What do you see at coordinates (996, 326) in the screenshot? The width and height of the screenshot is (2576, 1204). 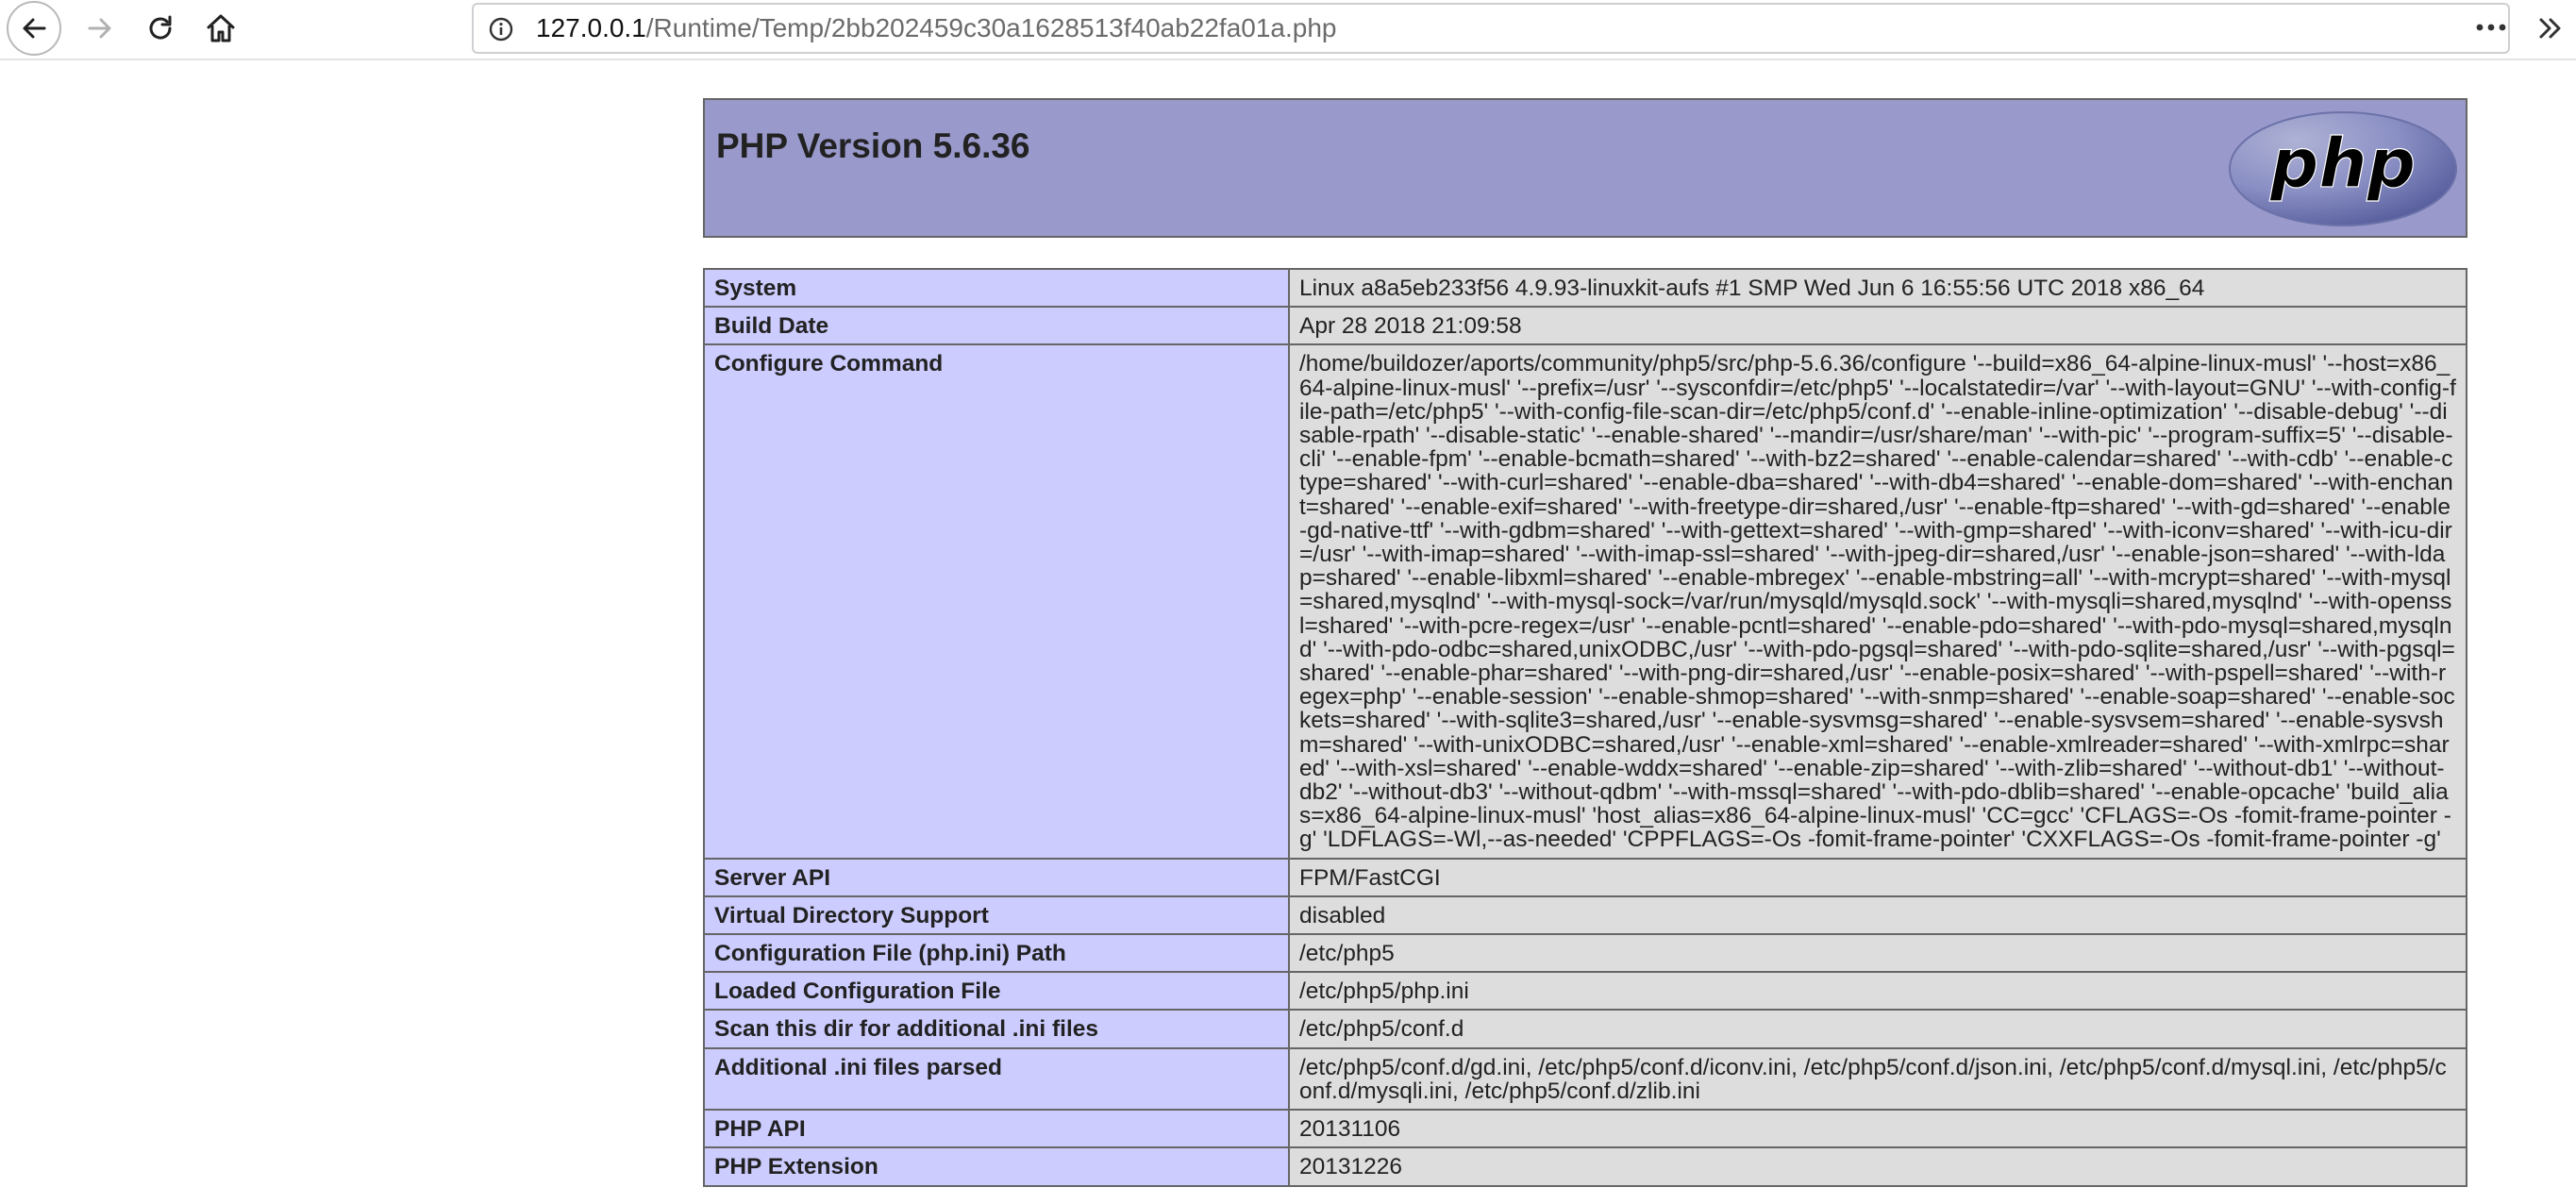 I see `row-label: Build Date` at bounding box center [996, 326].